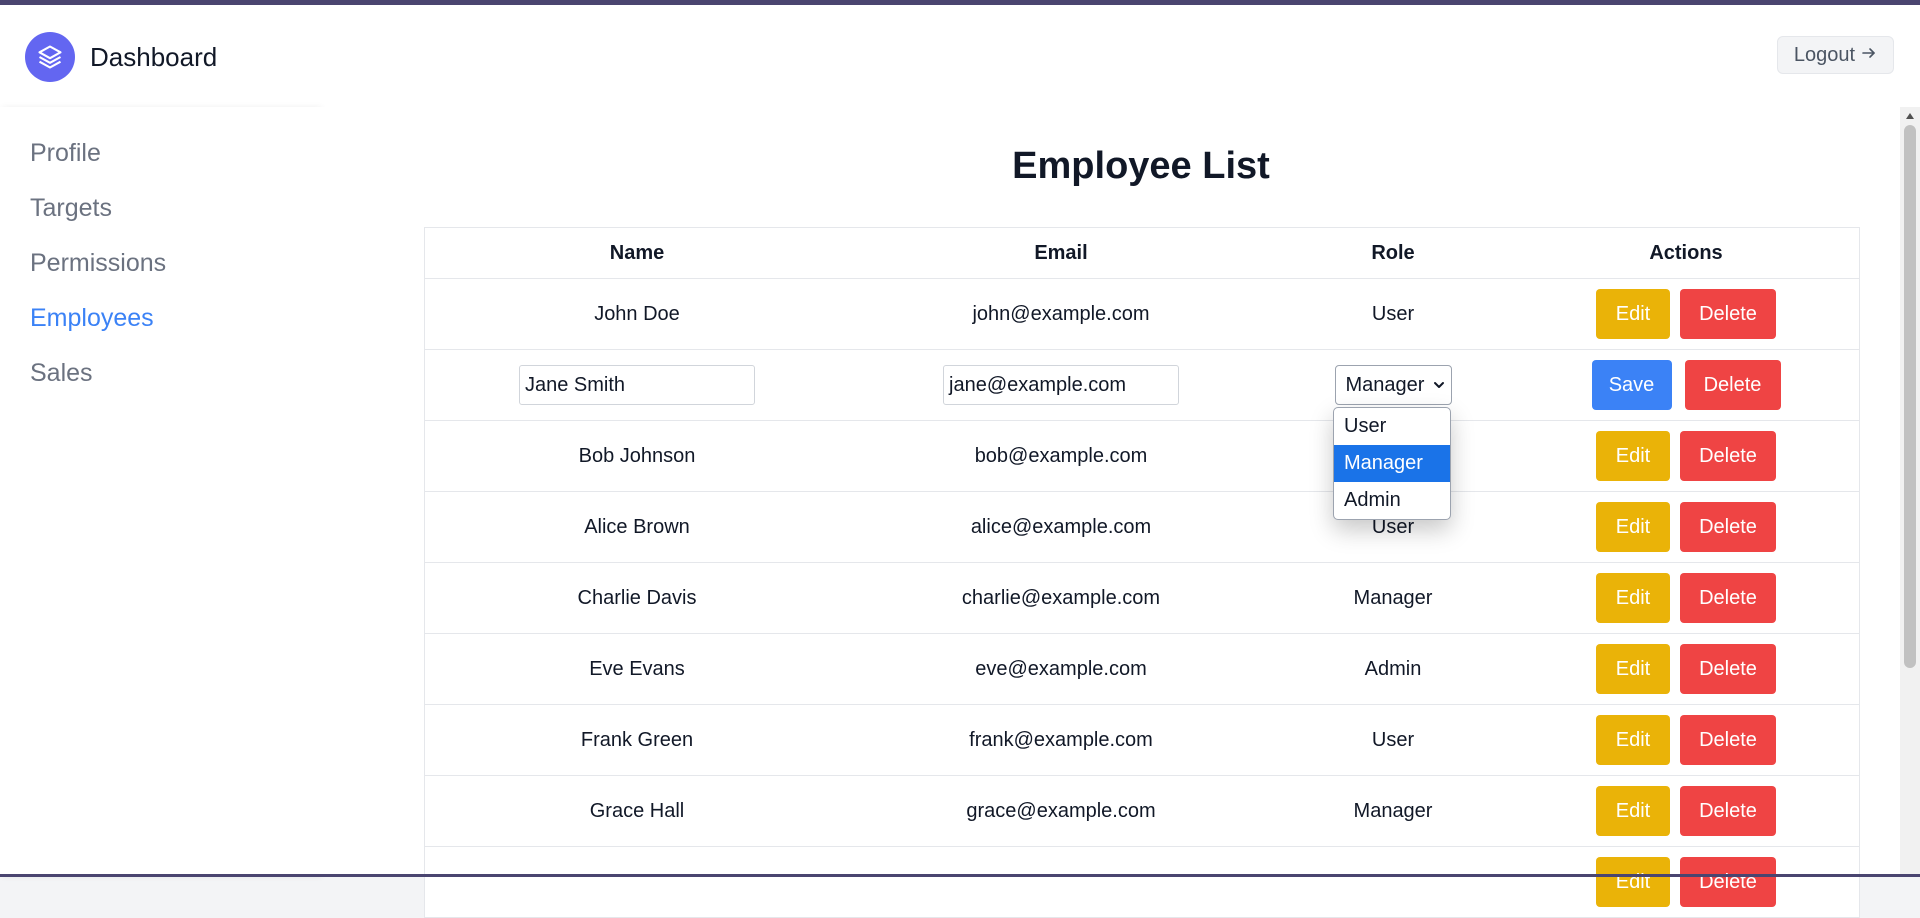 This screenshot has height=918, width=1920. What do you see at coordinates (1061, 739) in the screenshot?
I see `employee-email: frank@example.com` at bounding box center [1061, 739].